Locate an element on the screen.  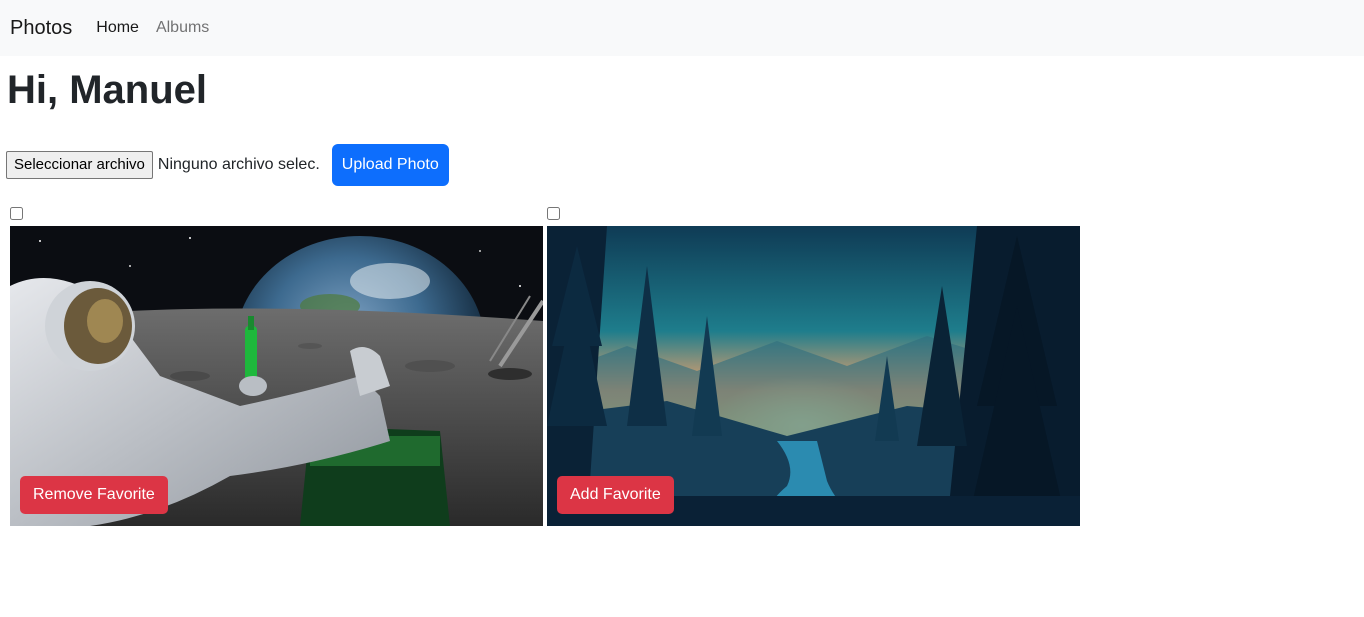
nav-link-albums: Albums is located at coordinates (182, 28).